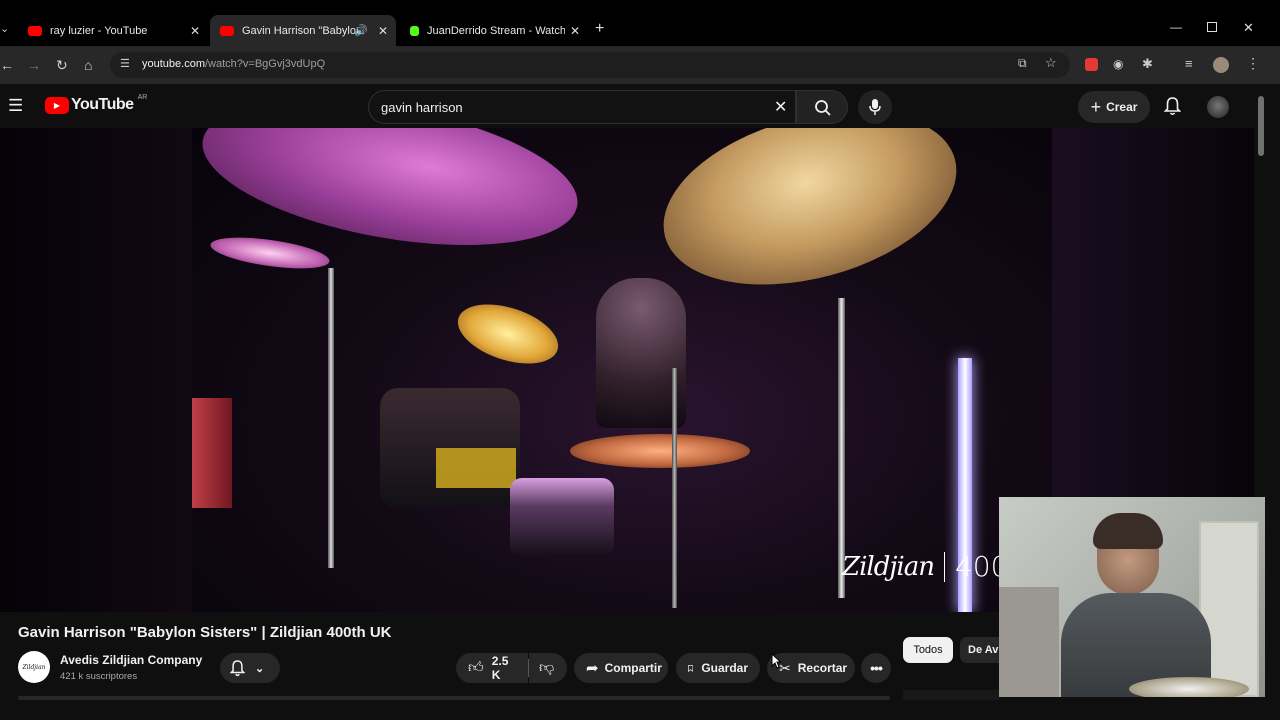 This screenshot has height=720, width=1280. What do you see at coordinates (1189, 687) in the screenshot?
I see `webcam-cymbal` at bounding box center [1189, 687].